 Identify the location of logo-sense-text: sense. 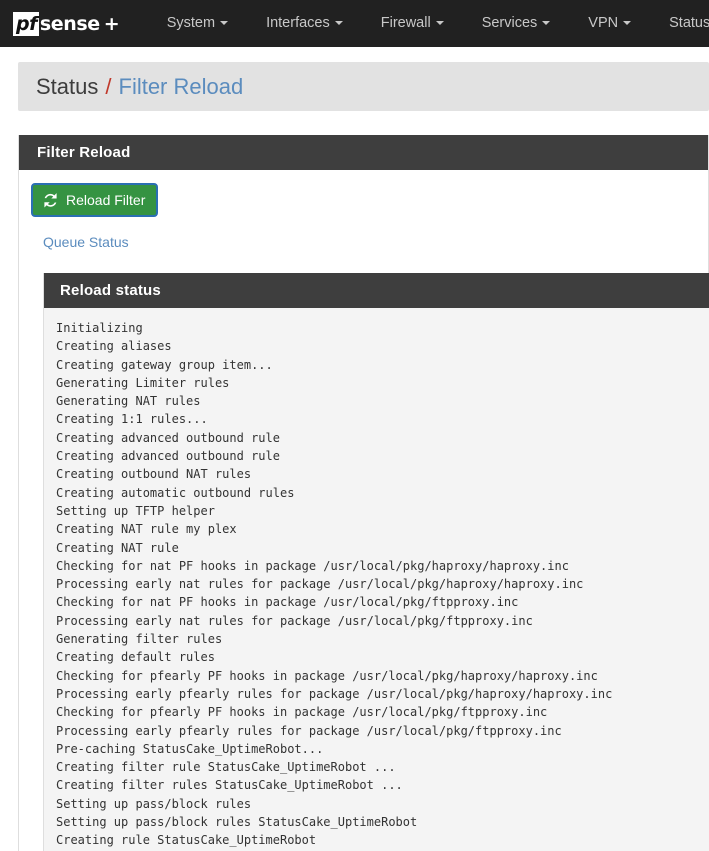
(69, 23).